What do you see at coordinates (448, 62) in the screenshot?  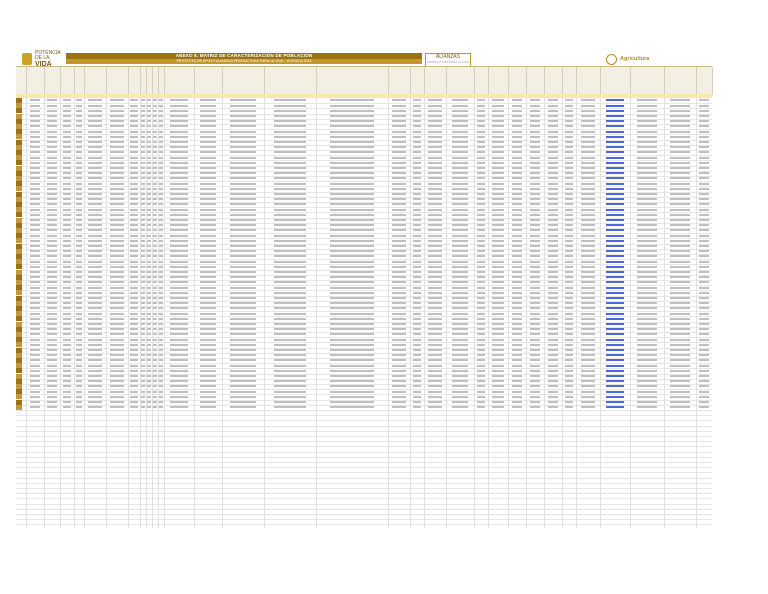 I see `alianzas-logo-sub: PRODUCTIVAS PARA LA VIDA` at bounding box center [448, 62].